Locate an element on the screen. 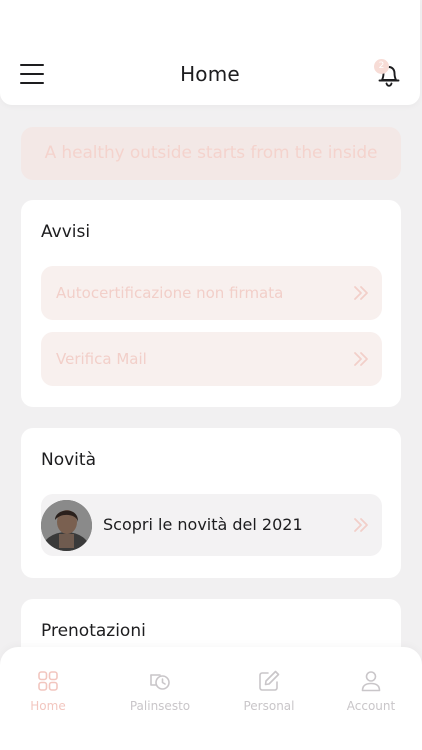 The width and height of the screenshot is (422, 750). prenotazioni-title: Prenotazioni is located at coordinates (93, 631).